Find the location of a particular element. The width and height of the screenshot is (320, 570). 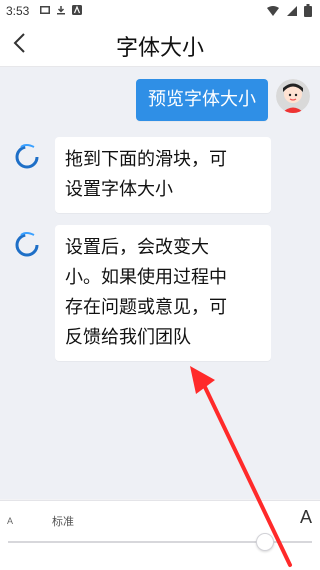

user-avatar-icon is located at coordinates (293, 96).